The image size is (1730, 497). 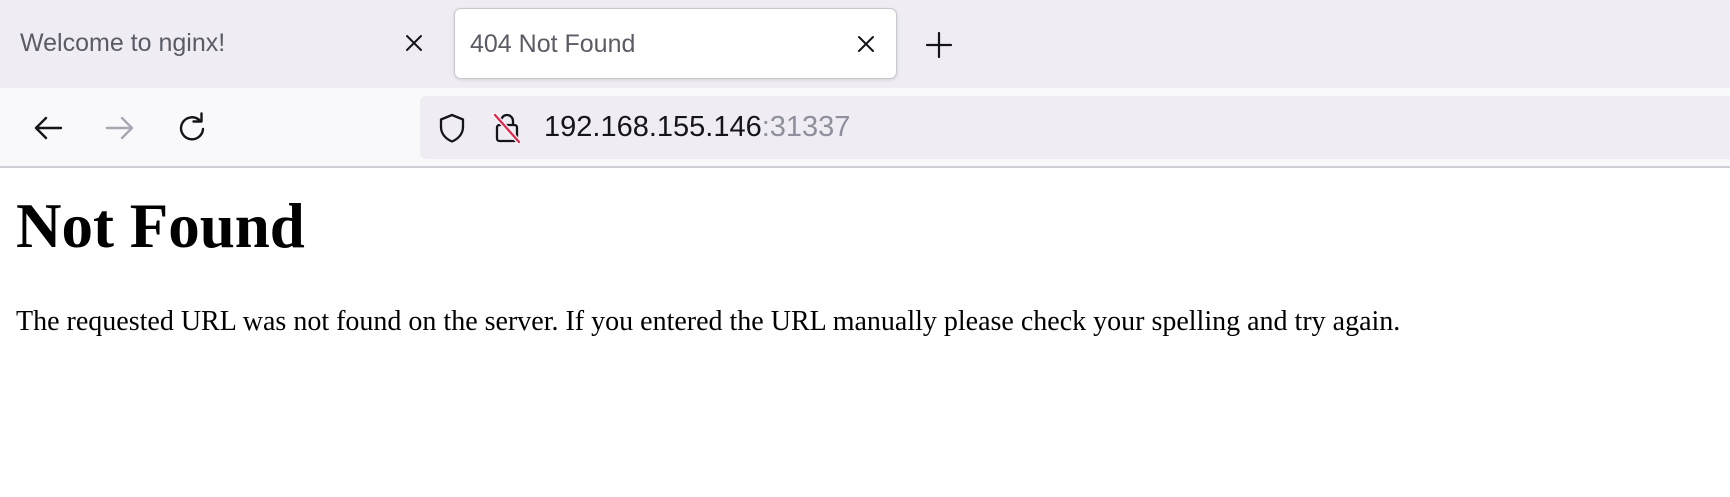 I want to click on insecure-lock-icon, so click(x=507, y=128).